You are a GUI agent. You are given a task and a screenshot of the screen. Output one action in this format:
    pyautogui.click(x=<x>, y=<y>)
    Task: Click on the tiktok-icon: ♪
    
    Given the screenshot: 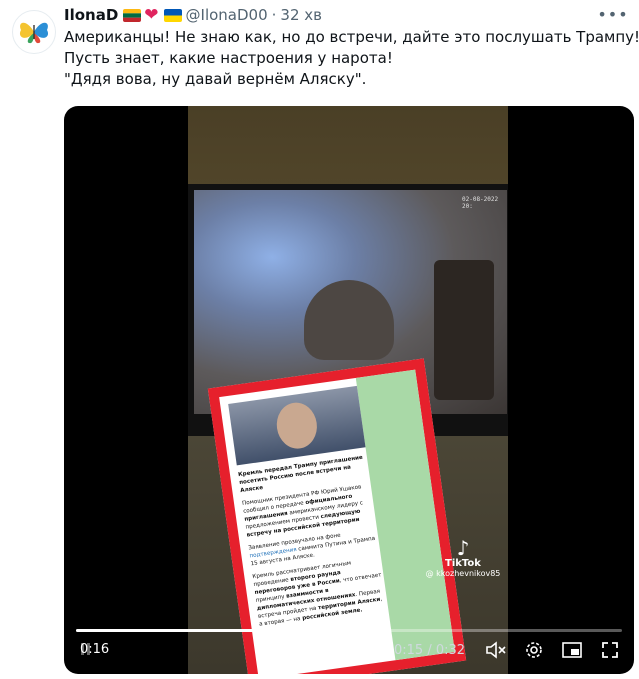 What is the action you would take?
    pyautogui.click(x=463, y=548)
    